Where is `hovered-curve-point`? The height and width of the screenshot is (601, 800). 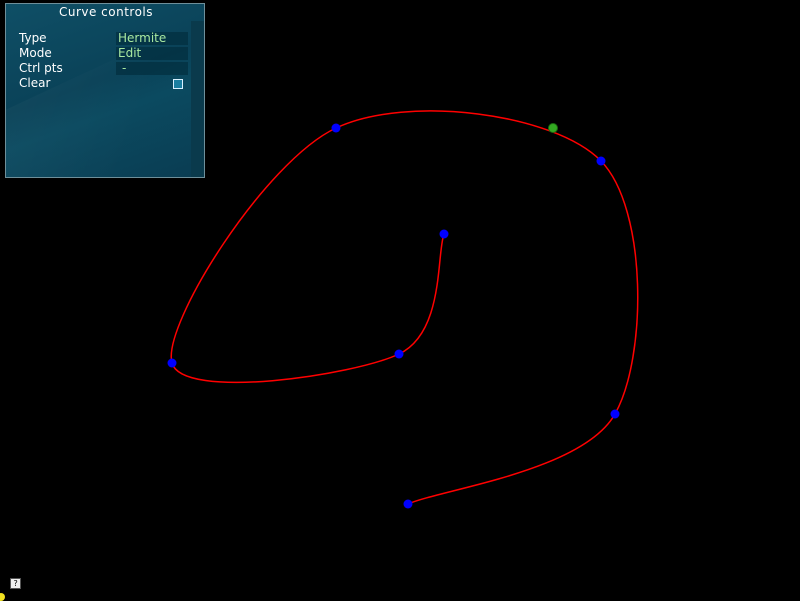 hovered-curve-point is located at coordinates (553, 128).